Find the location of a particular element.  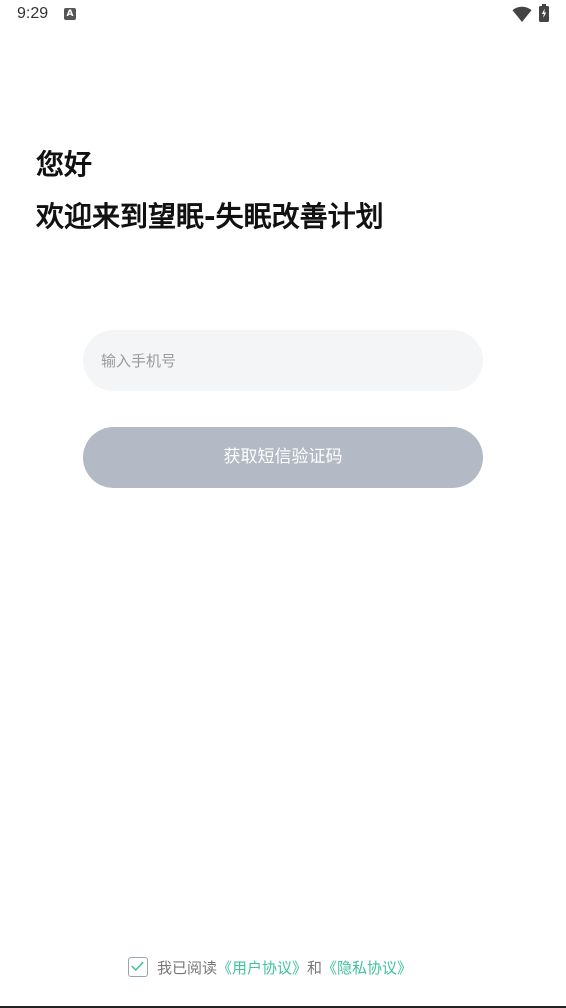

battery-charging-icon is located at coordinates (544, 13).